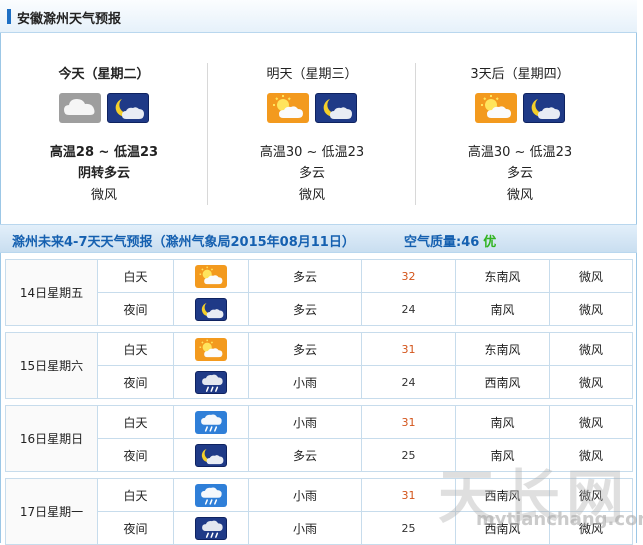  What do you see at coordinates (490, 242) in the screenshot?
I see `air-quality-grade: 优` at bounding box center [490, 242].